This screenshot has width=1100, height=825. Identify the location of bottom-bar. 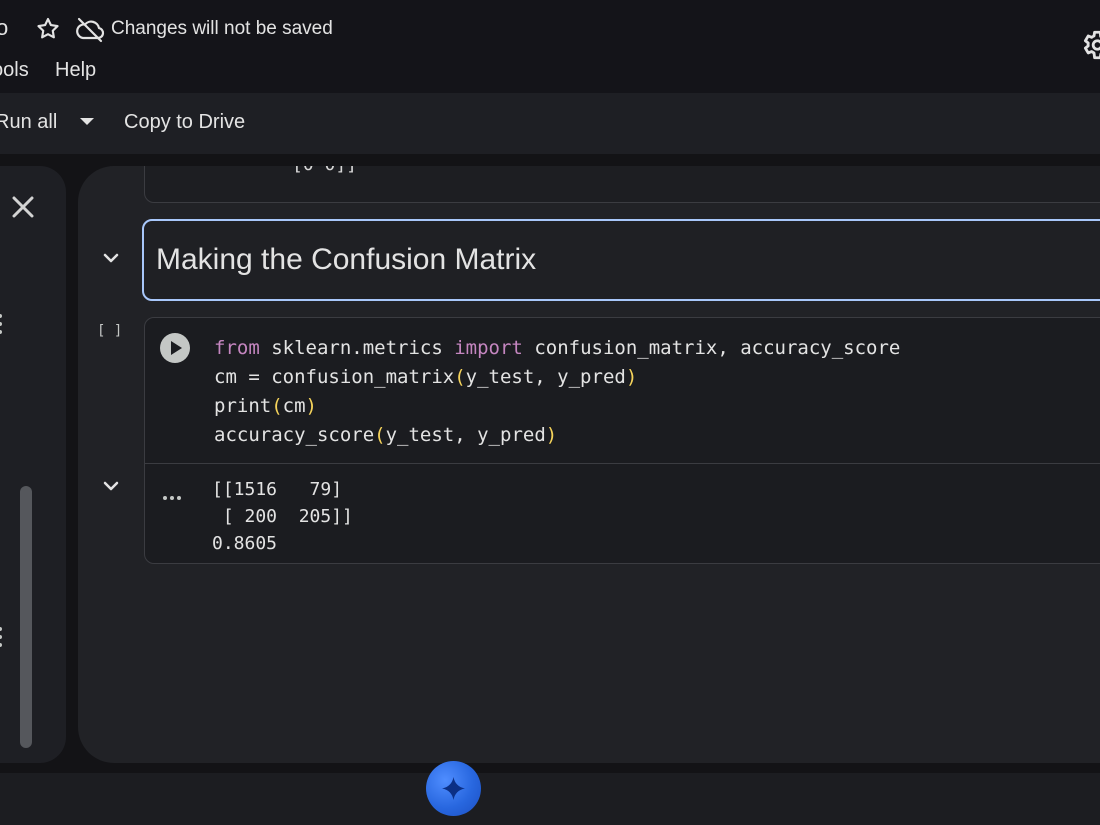
(550, 799).